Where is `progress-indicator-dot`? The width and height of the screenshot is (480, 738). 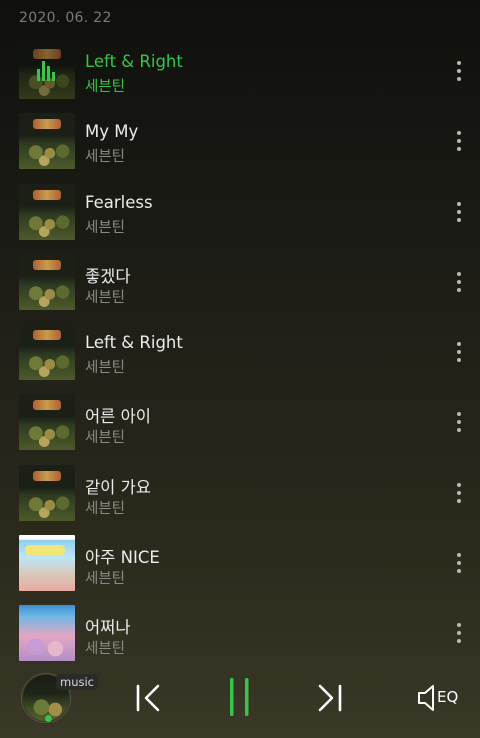
progress-indicator-dot is located at coordinates (48, 718).